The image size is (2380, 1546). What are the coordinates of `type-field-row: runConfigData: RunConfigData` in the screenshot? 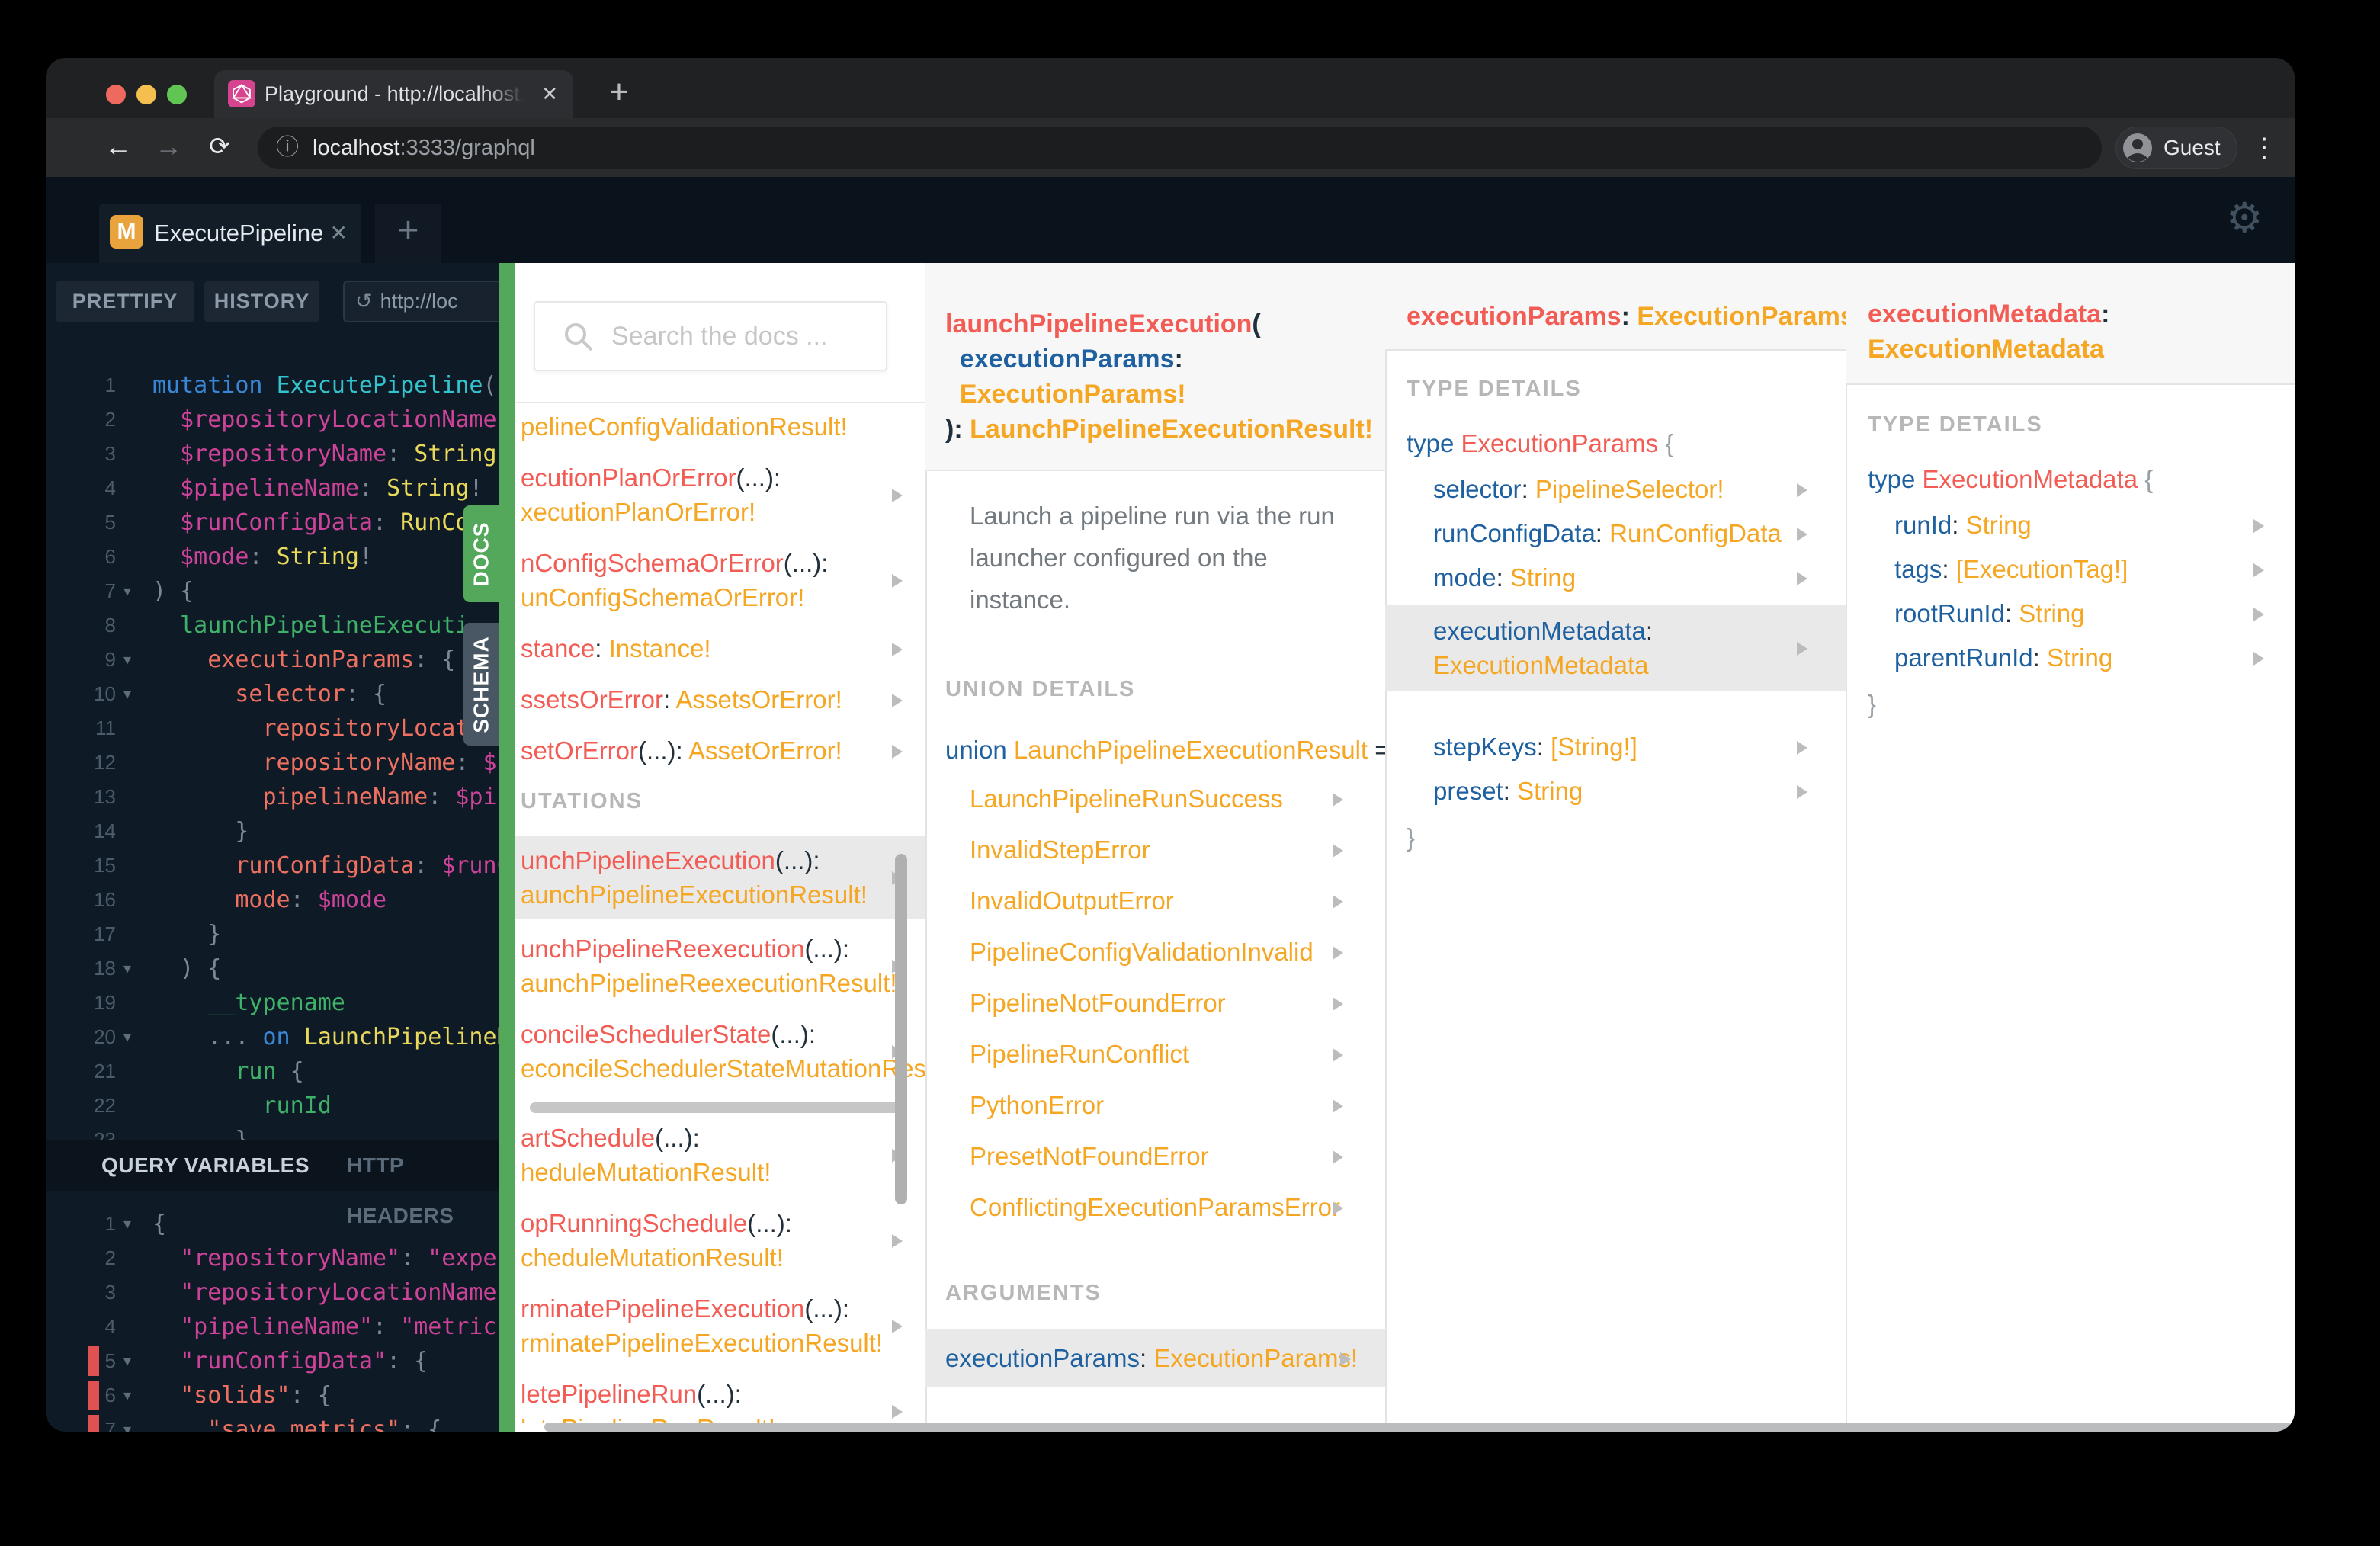 It's located at (1615, 533).